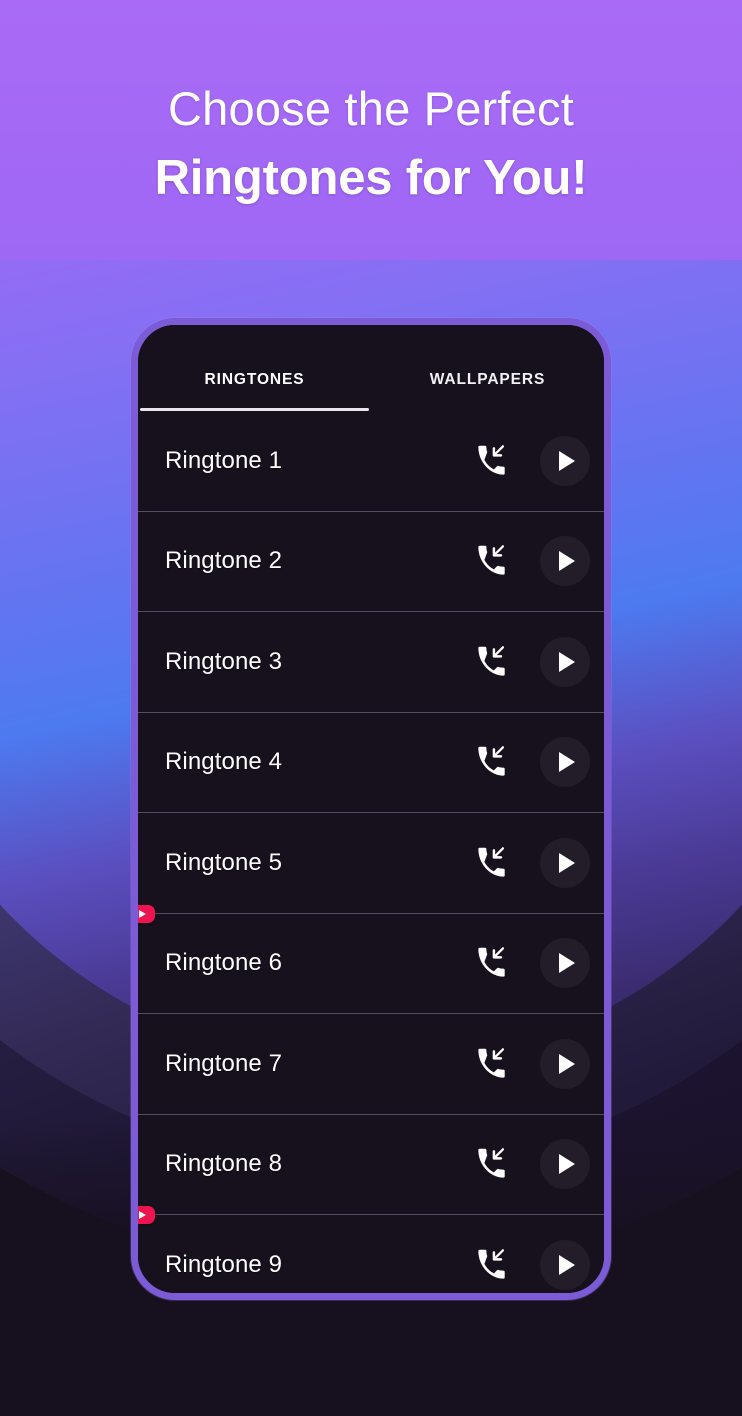 The width and height of the screenshot is (742, 1416). What do you see at coordinates (371, 561) in the screenshot?
I see `ringtone-row-2: Ringtone 2` at bounding box center [371, 561].